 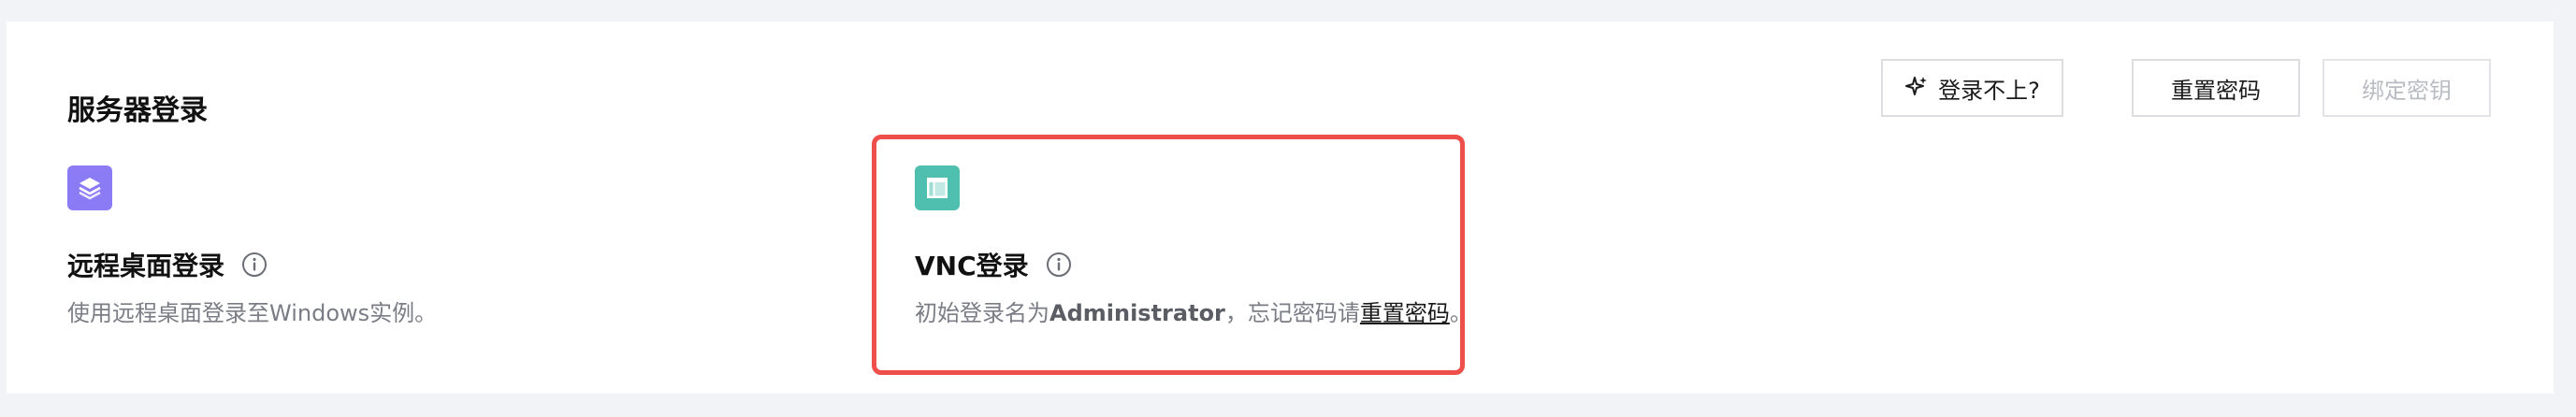 I want to click on vnc-desc-prefix: 初始登录名为, so click(x=982, y=313).